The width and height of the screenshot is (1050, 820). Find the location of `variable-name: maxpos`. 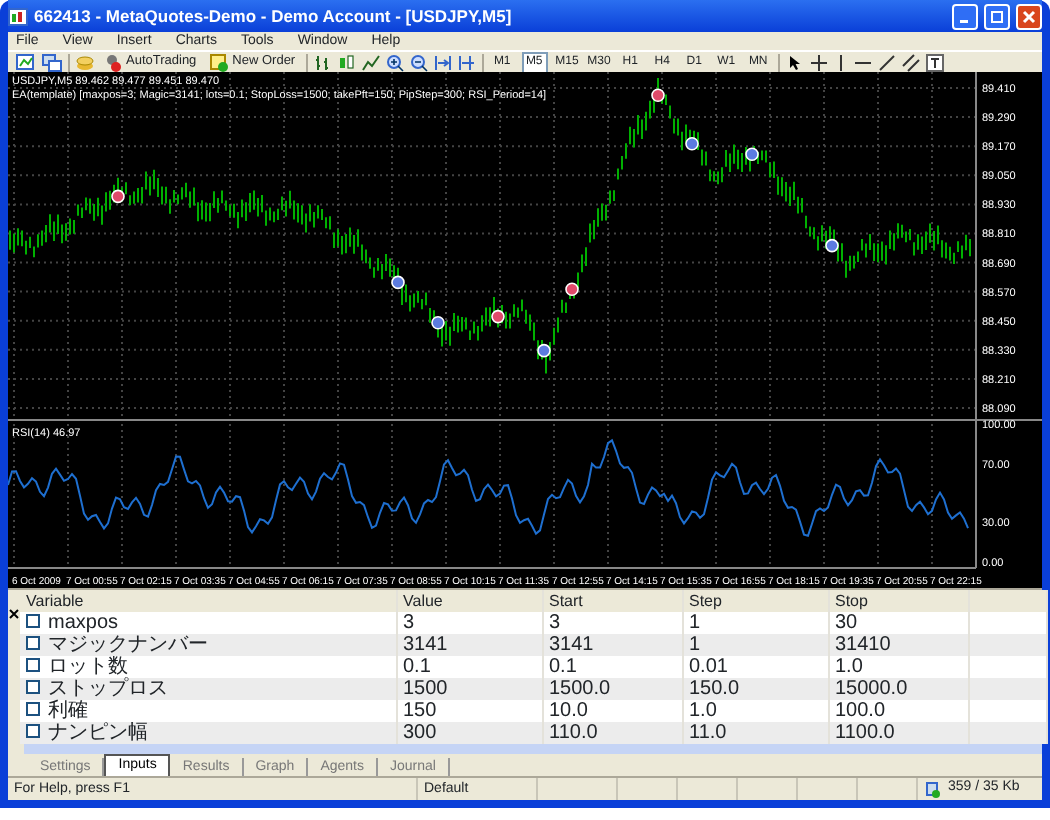

variable-name: maxpos is located at coordinates (83, 622).